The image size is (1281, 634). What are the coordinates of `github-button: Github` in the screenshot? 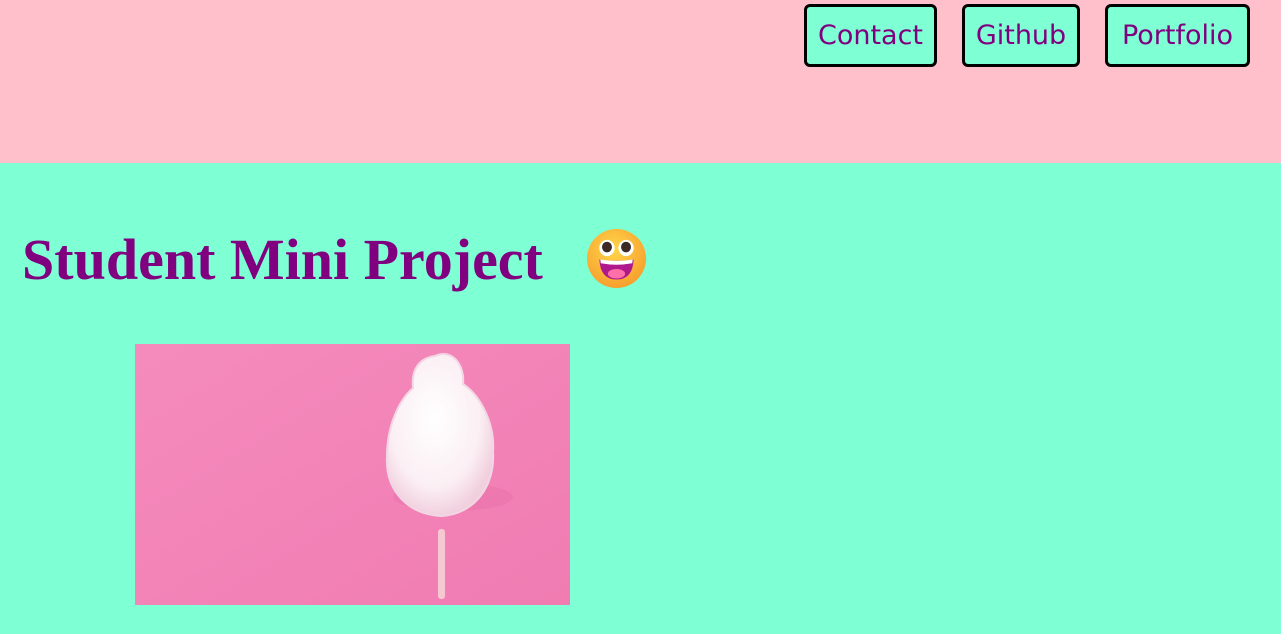 It's located at (1021, 35).